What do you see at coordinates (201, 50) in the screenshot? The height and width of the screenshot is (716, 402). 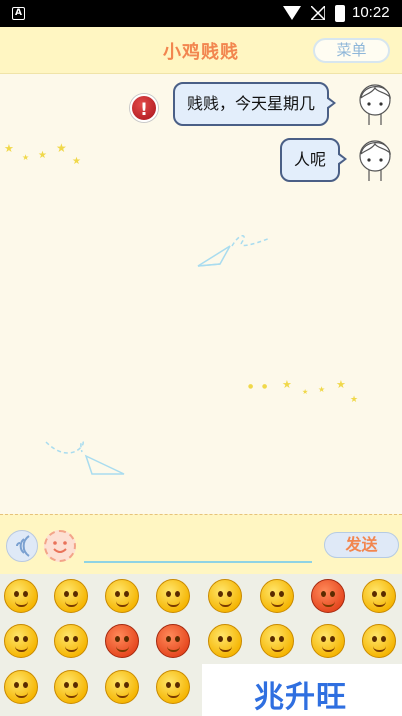 I see `app-header: 小鸡贱贱 菜单` at bounding box center [201, 50].